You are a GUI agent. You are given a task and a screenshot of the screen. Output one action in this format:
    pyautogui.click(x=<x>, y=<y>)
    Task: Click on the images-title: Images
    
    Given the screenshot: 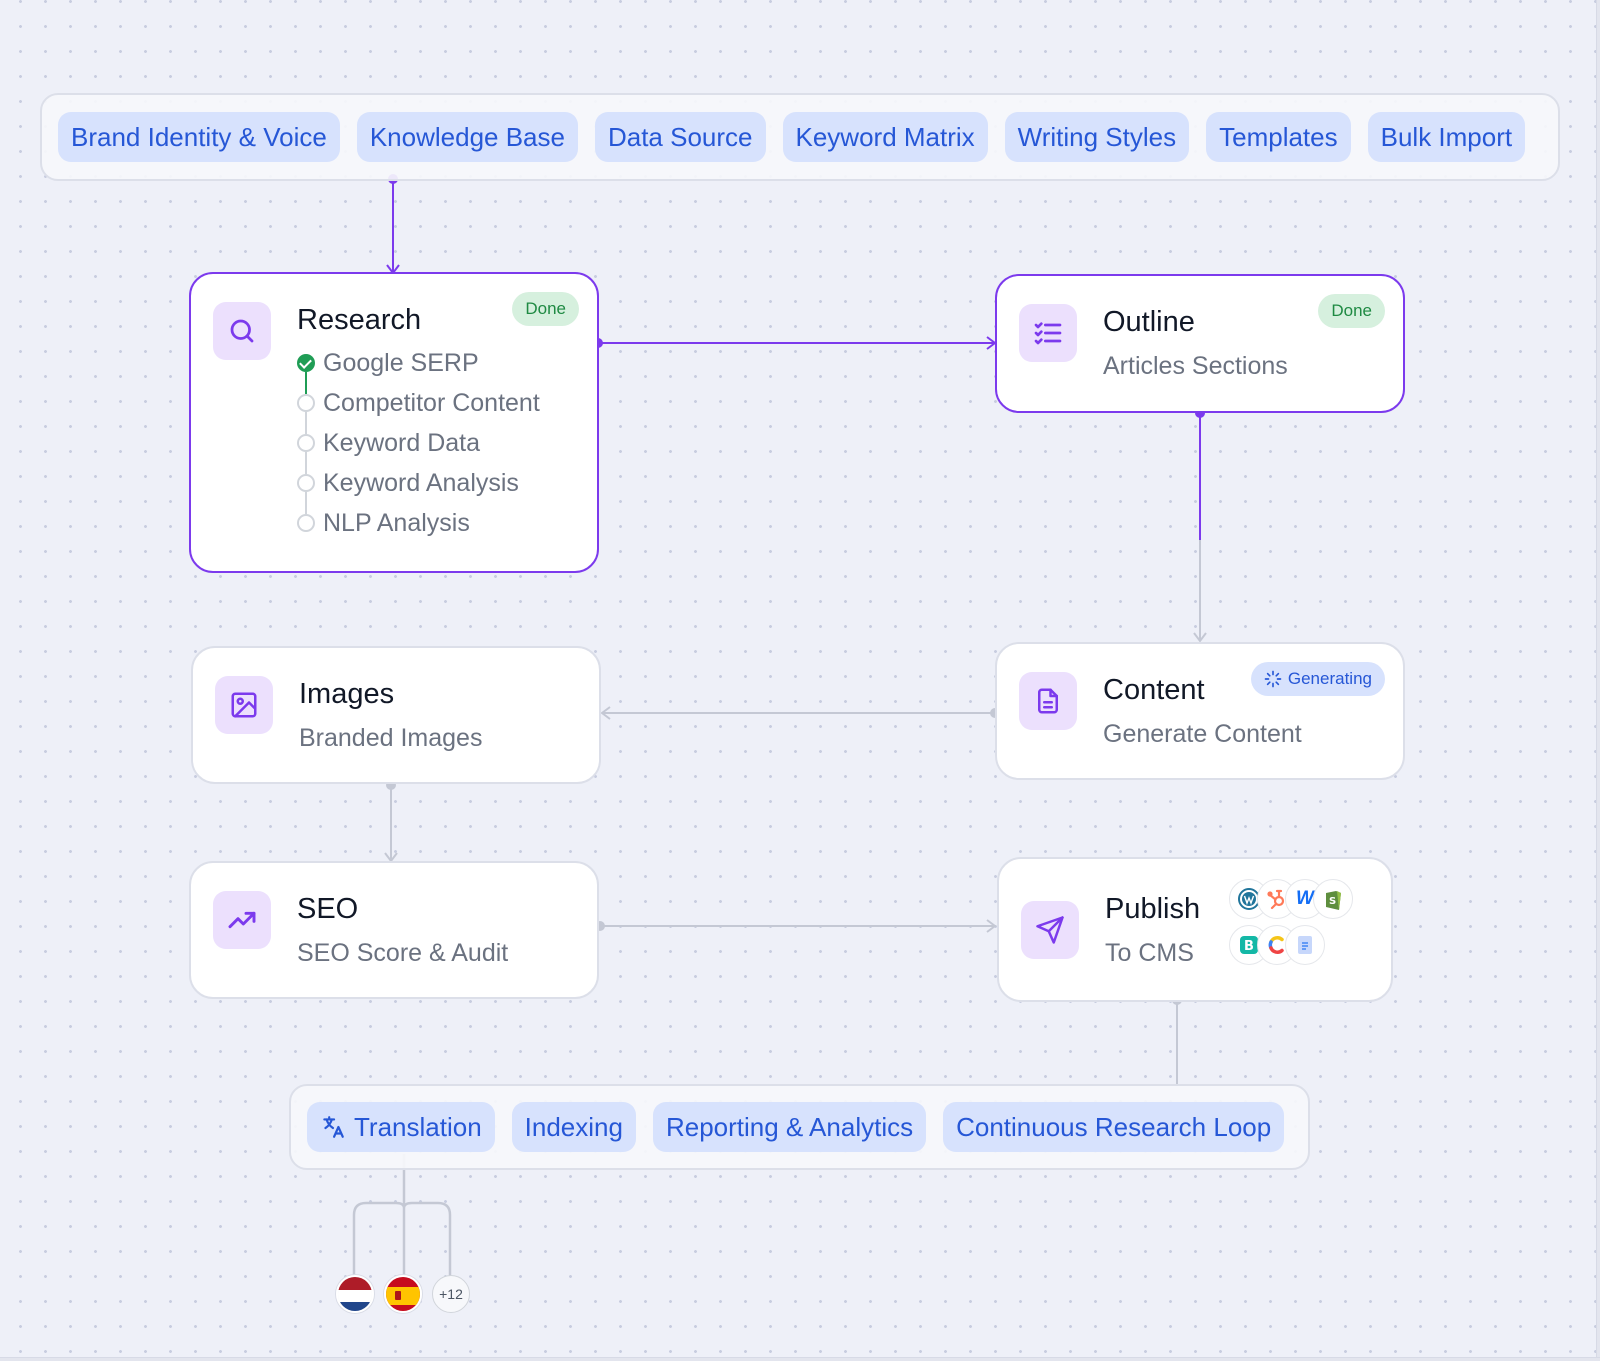 What is the action you would take?
    pyautogui.click(x=347, y=694)
    